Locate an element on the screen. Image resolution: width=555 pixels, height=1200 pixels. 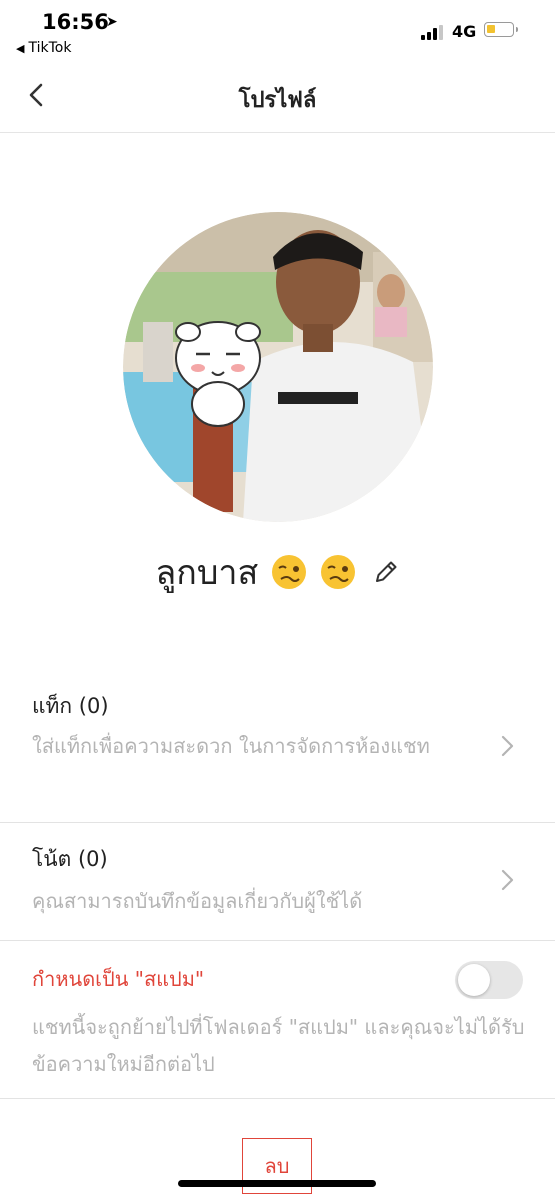
cellular-signal-icon is located at coordinates (433, 32).